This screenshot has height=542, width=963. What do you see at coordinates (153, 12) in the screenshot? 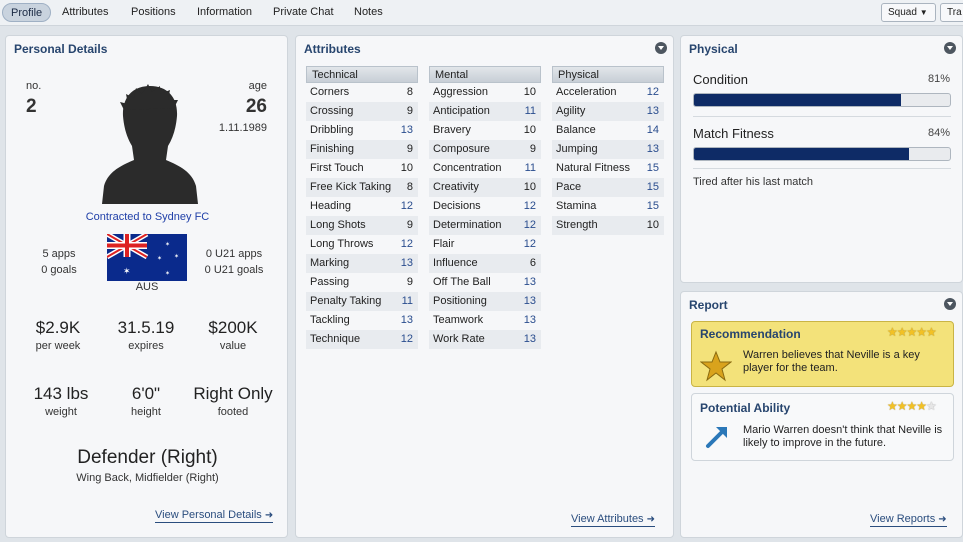
I see `tab-positions: Positions` at bounding box center [153, 12].